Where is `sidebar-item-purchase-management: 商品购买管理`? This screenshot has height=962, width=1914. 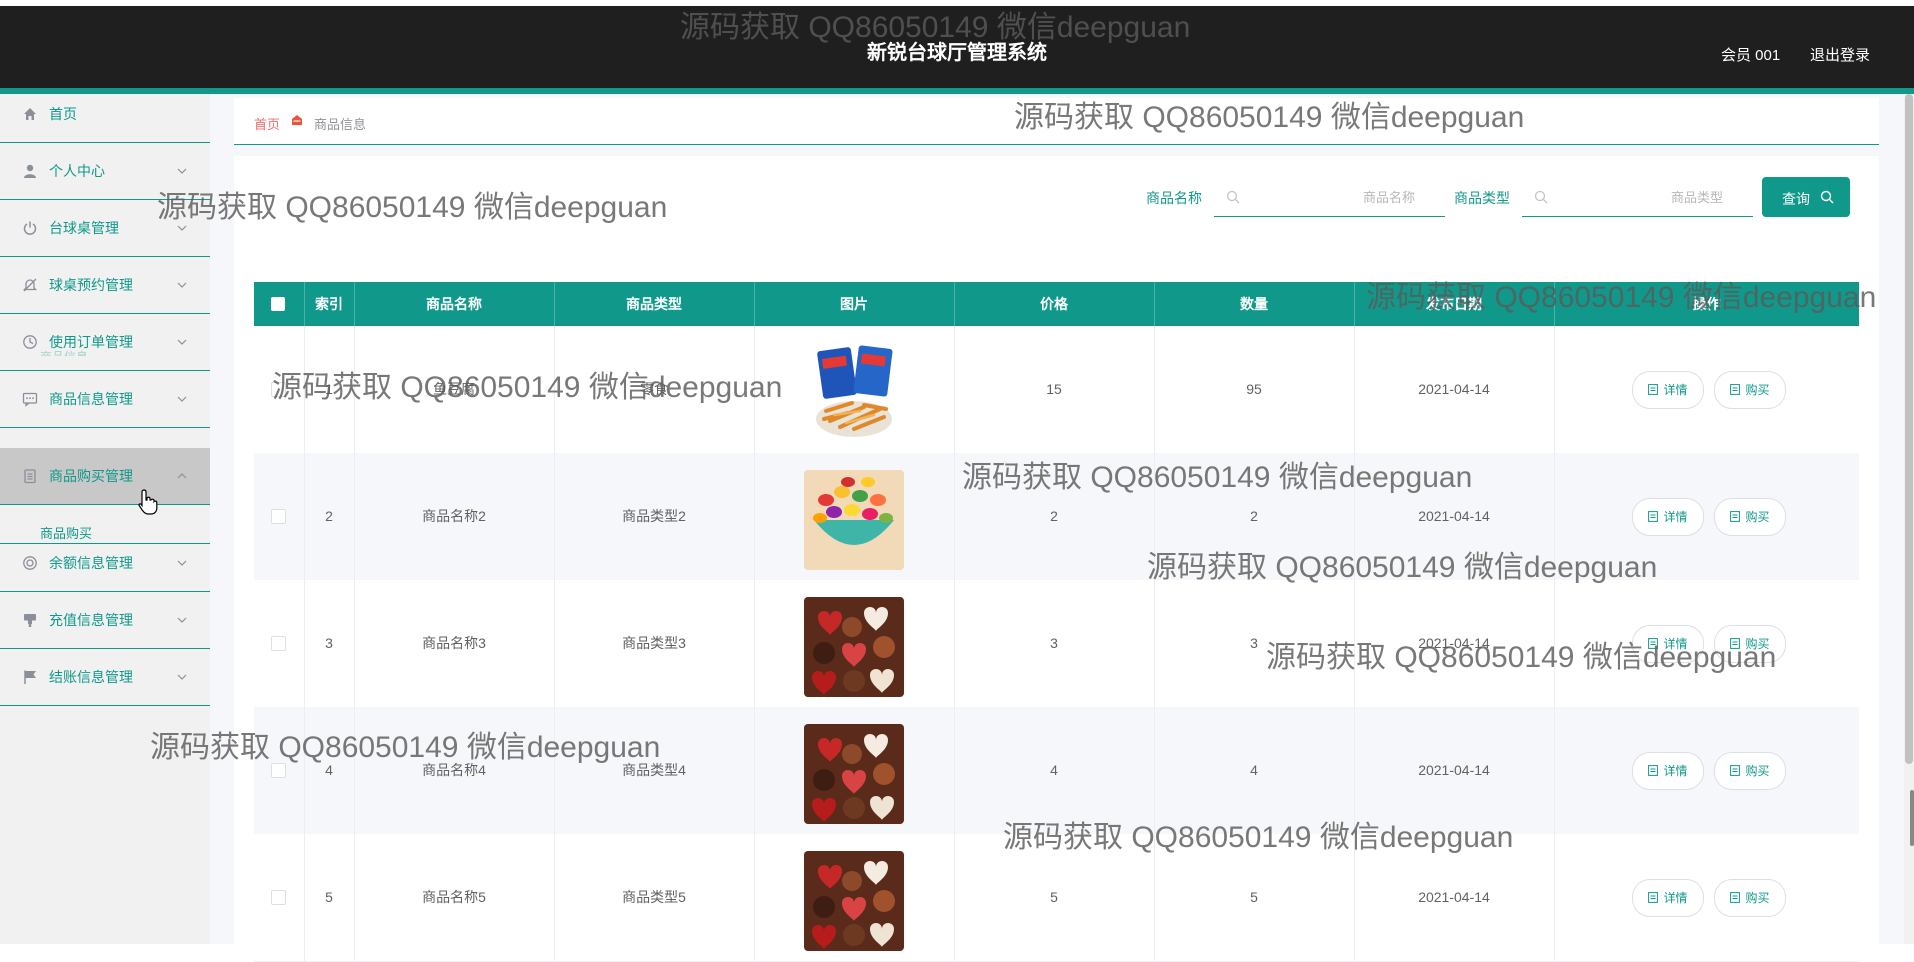
sidebar-item-purchase-management: 商品购买管理 is located at coordinates (105, 476).